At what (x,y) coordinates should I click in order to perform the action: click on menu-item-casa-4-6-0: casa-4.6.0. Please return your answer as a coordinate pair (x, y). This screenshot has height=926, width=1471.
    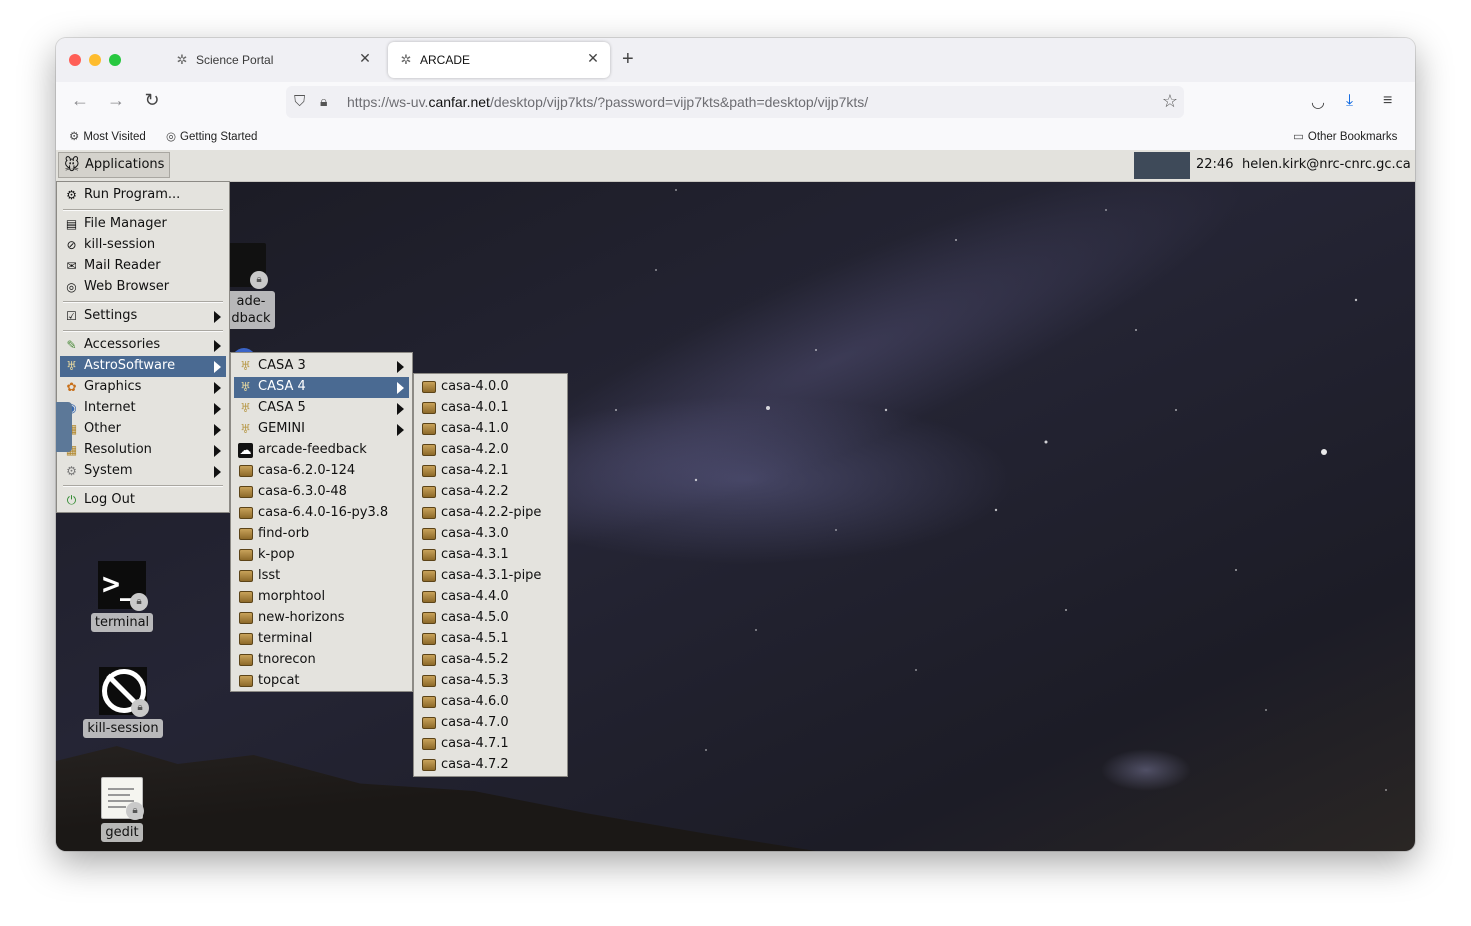
    Looking at the image, I should click on (490, 702).